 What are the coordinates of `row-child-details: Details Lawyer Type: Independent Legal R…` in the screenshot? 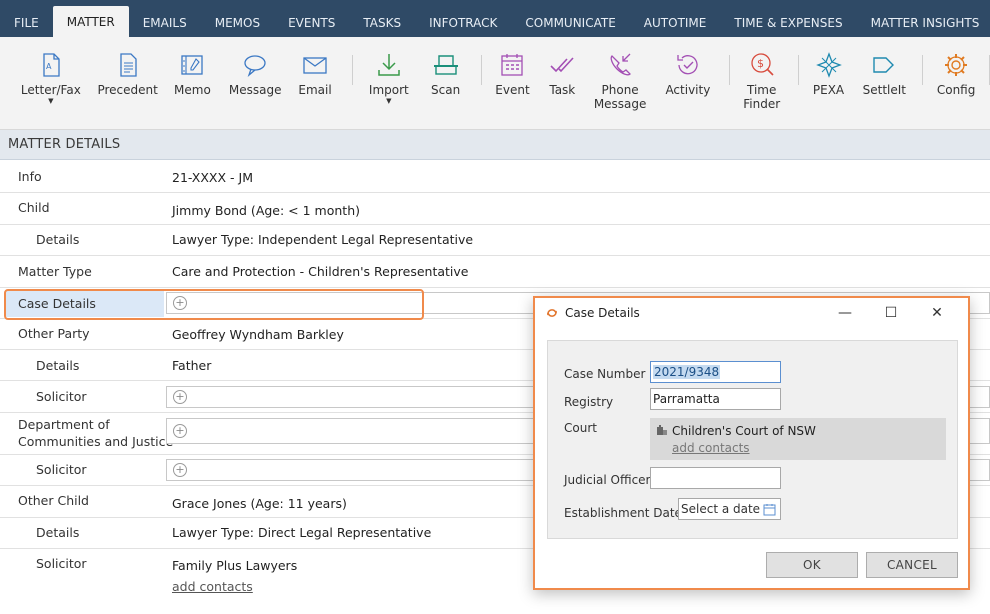 It's located at (495, 240).